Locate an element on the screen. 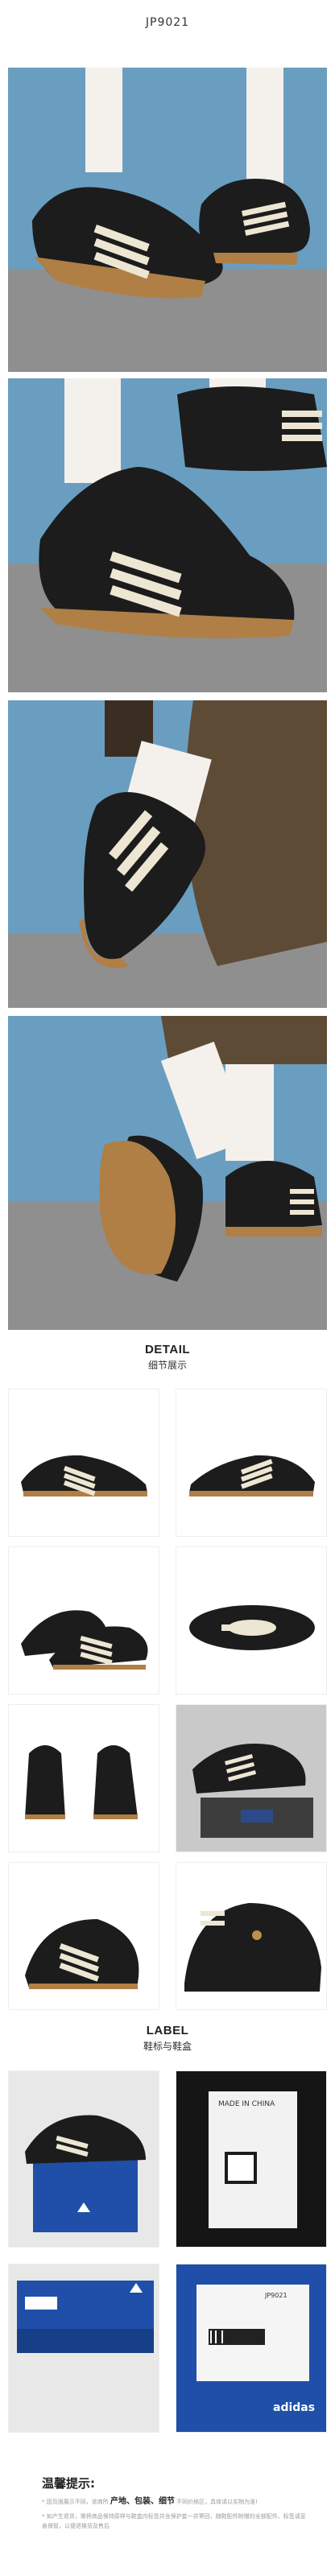 This screenshot has width=335, height=2576. detail-tile-scale is located at coordinates (252, 1778).